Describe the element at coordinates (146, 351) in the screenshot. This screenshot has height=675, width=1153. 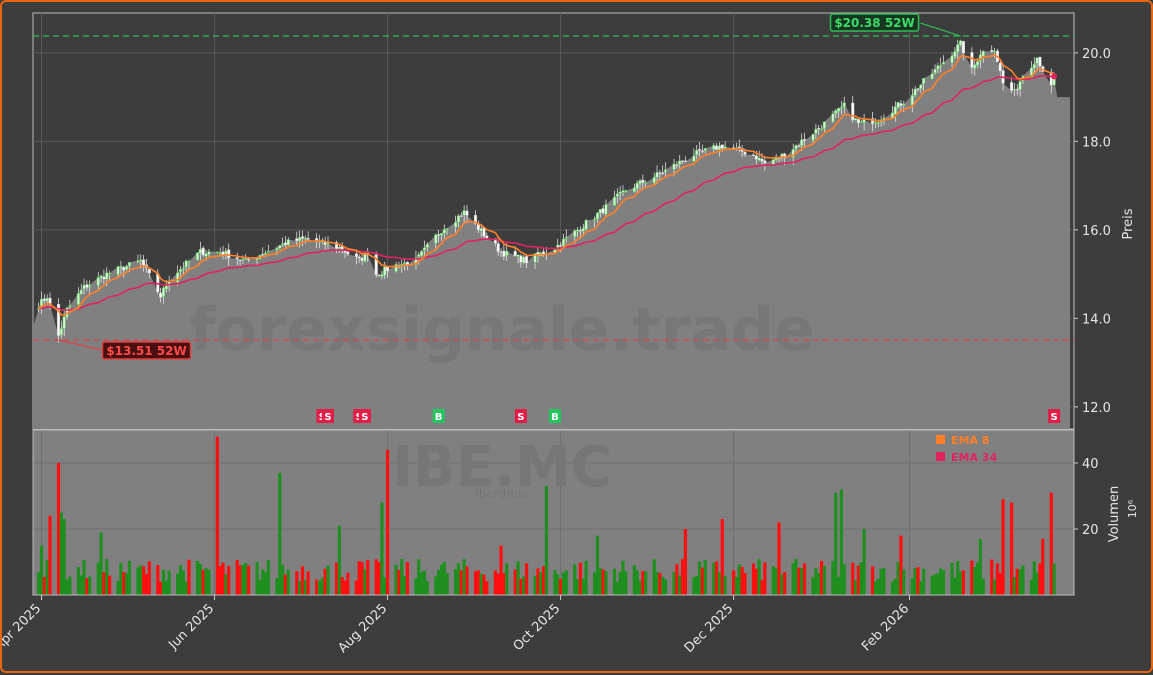
I see `low-52w-label: $13.51 52W` at that location.